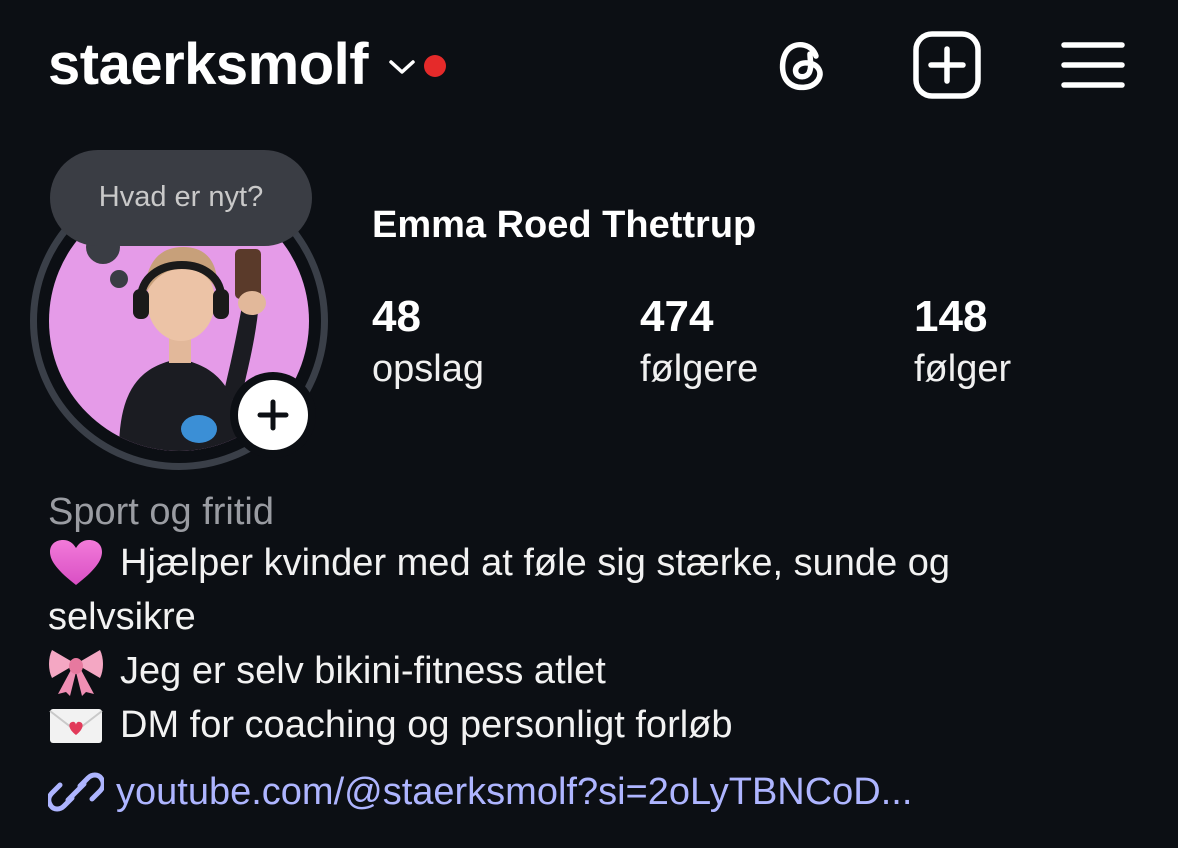  Describe the element at coordinates (78, 671) in the screenshot. I see `pink-bow-icon` at that location.